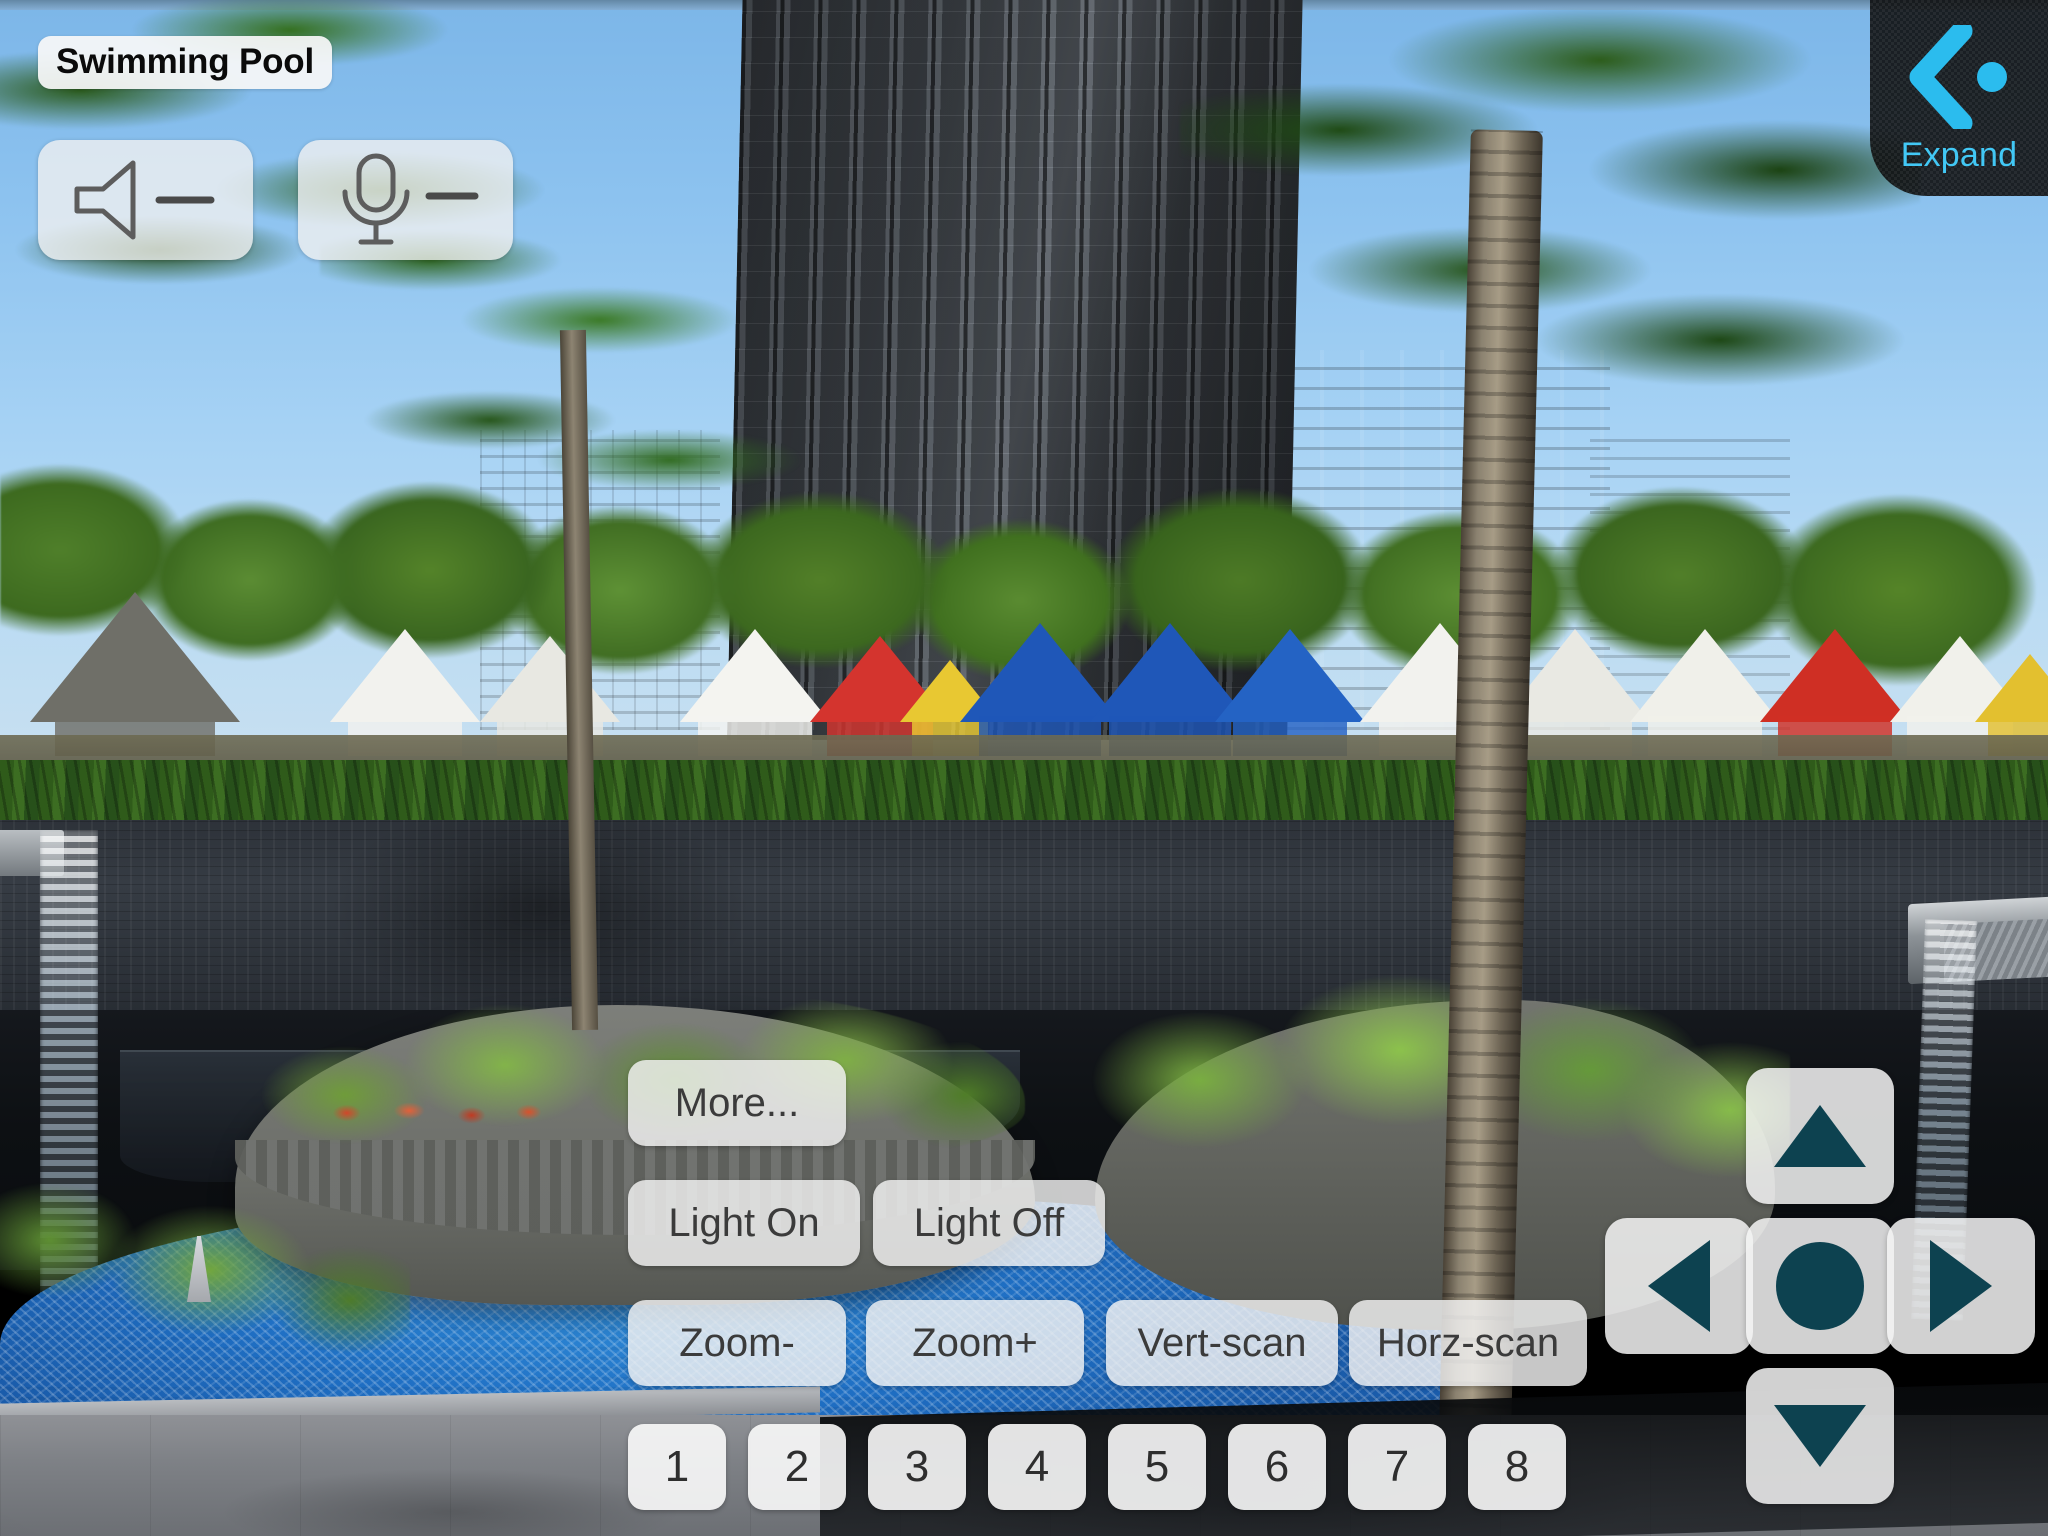 This screenshot has height=1536, width=2048. I want to click on microphone-mute-button, so click(405, 200).